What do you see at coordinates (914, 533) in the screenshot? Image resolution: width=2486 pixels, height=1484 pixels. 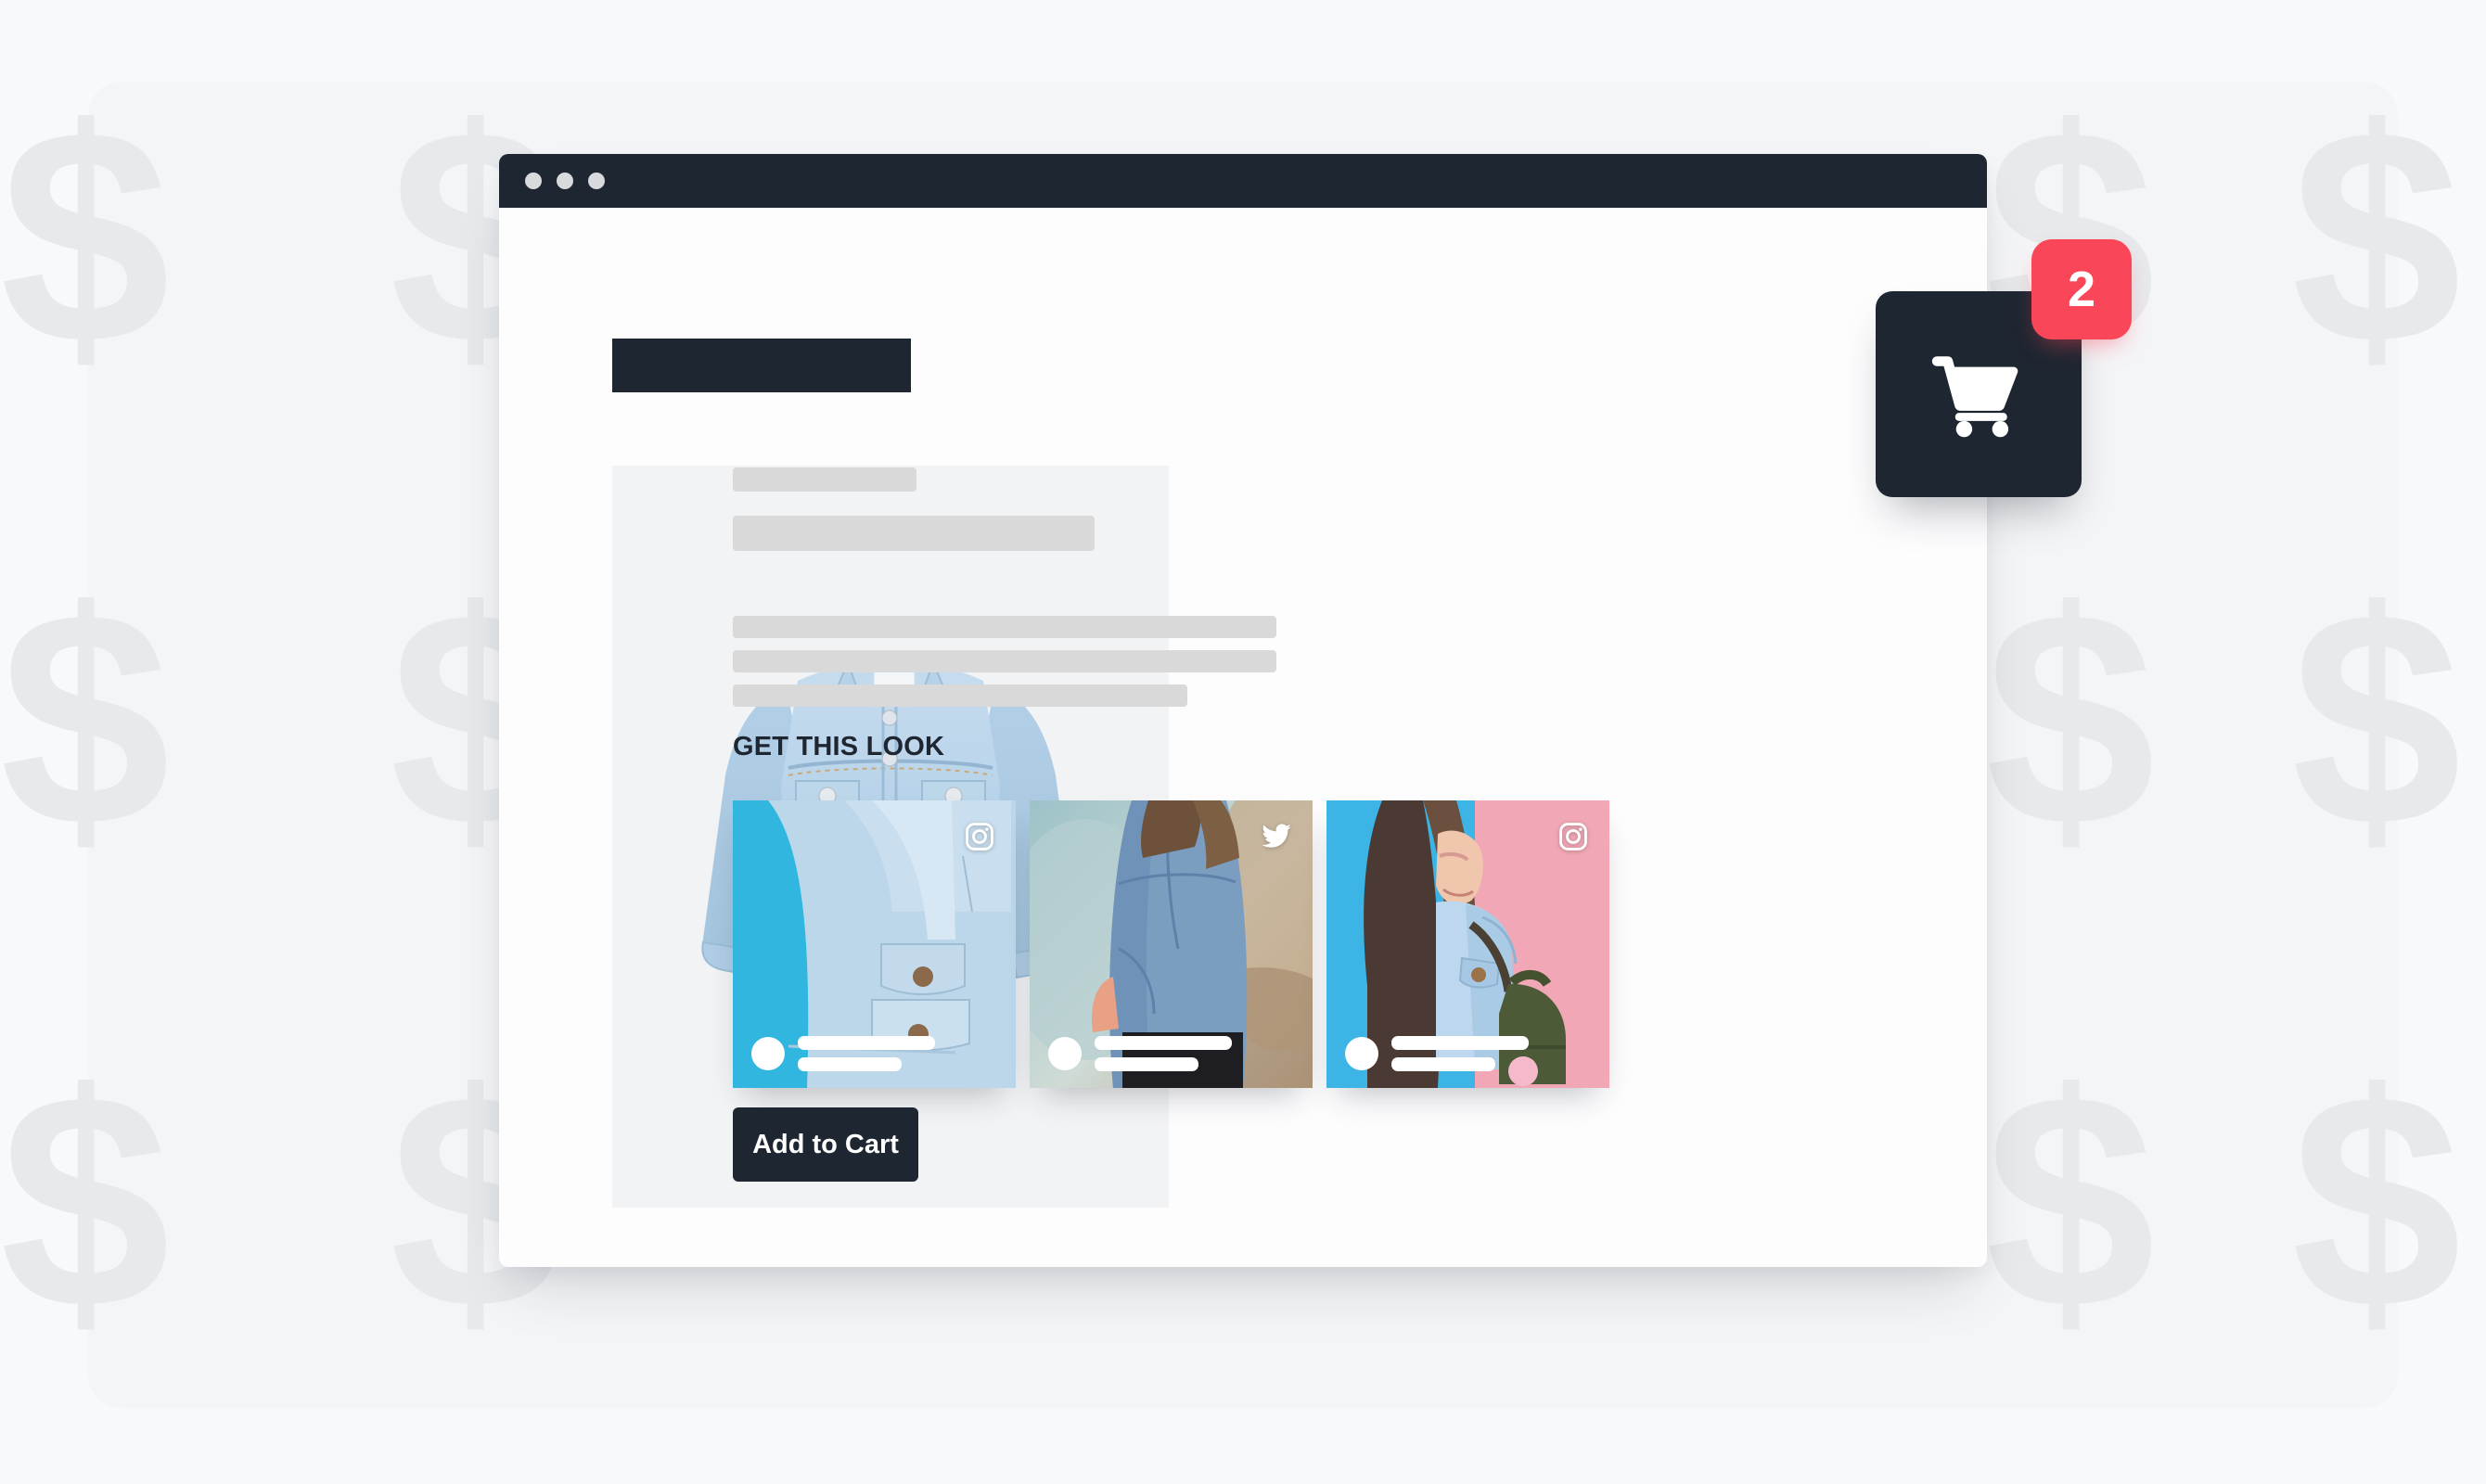 I see `subtitle-skeleton` at bounding box center [914, 533].